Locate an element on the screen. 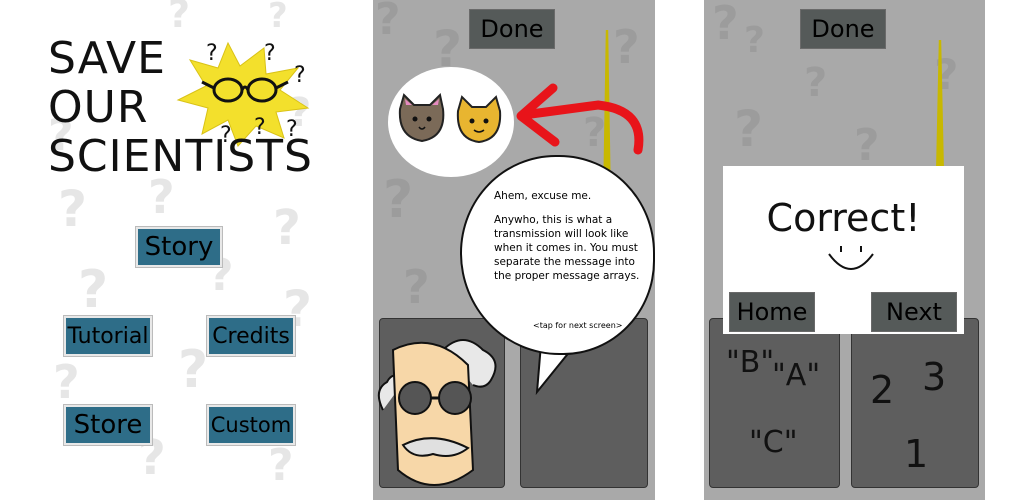  store-button: Store is located at coordinates (108, 425).